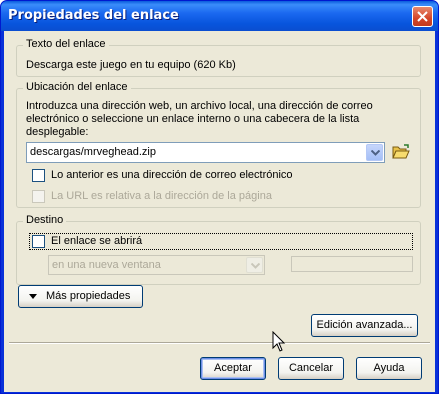 The width and height of the screenshot is (439, 394). I want to click on title-bar: Propiedades del enlace, so click(219, 16).